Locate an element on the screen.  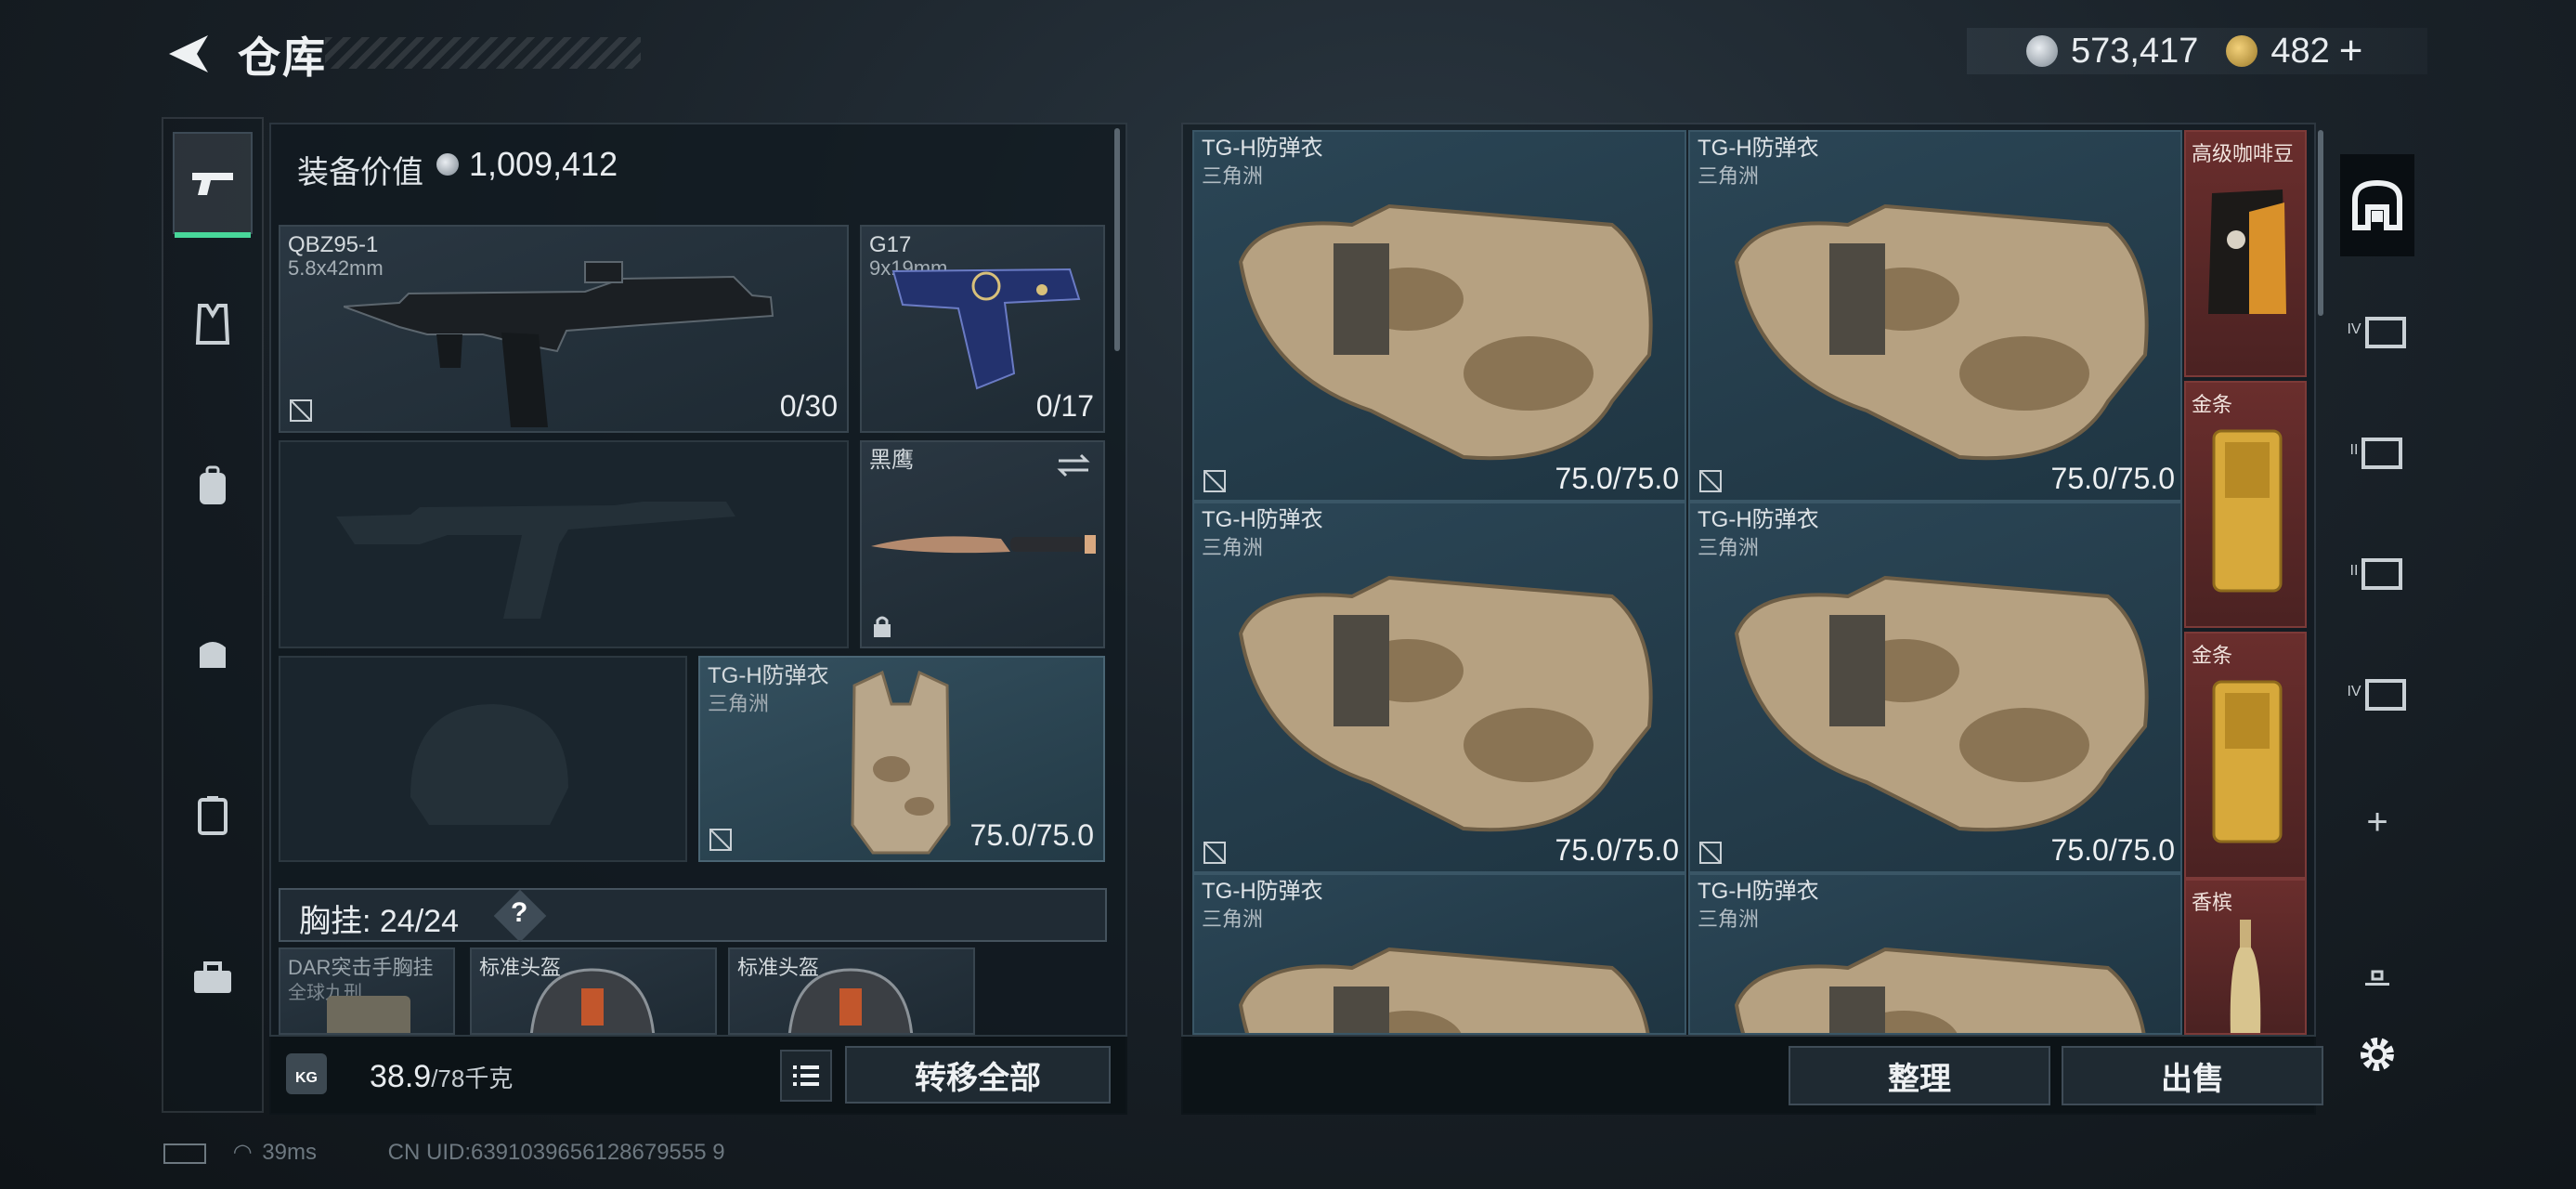
tier-label: II is located at coordinates (2354, 571).